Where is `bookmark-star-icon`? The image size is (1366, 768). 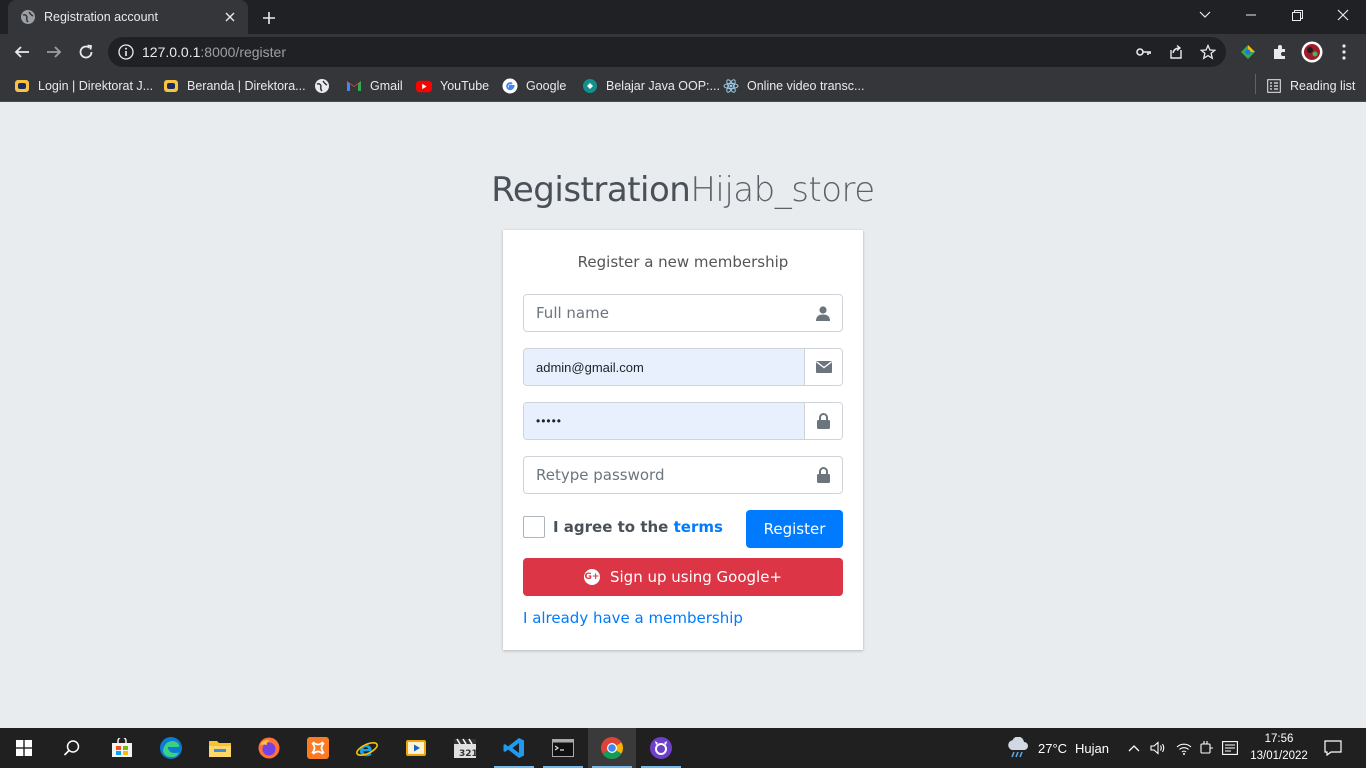 bookmark-star-icon is located at coordinates (1208, 52).